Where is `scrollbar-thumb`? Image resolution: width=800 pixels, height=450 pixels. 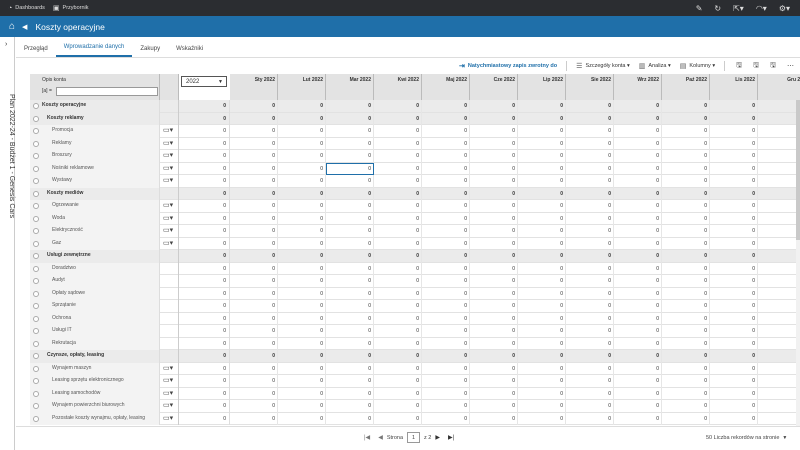
scrollbar-thumb is located at coordinates (798, 170).